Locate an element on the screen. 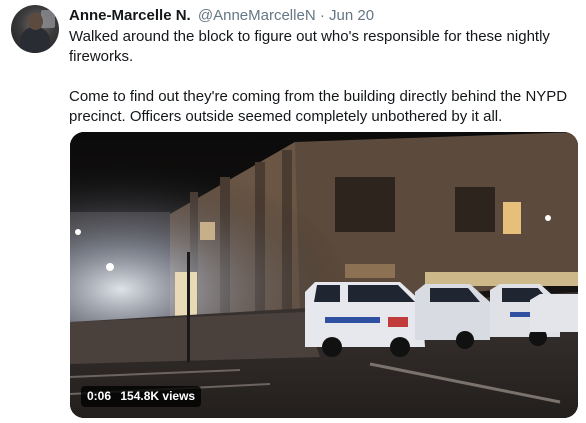 This screenshot has height=423, width=586. tweet-header: Anne-Marcelle N. @AnneMarcelleN · Jun 20 is located at coordinates (221, 16).